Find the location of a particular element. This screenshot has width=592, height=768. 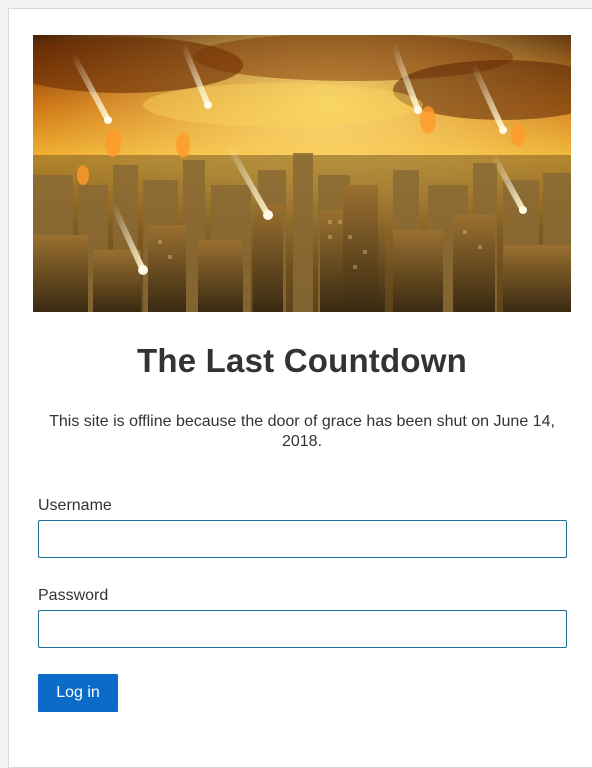

username-input is located at coordinates (302, 539).